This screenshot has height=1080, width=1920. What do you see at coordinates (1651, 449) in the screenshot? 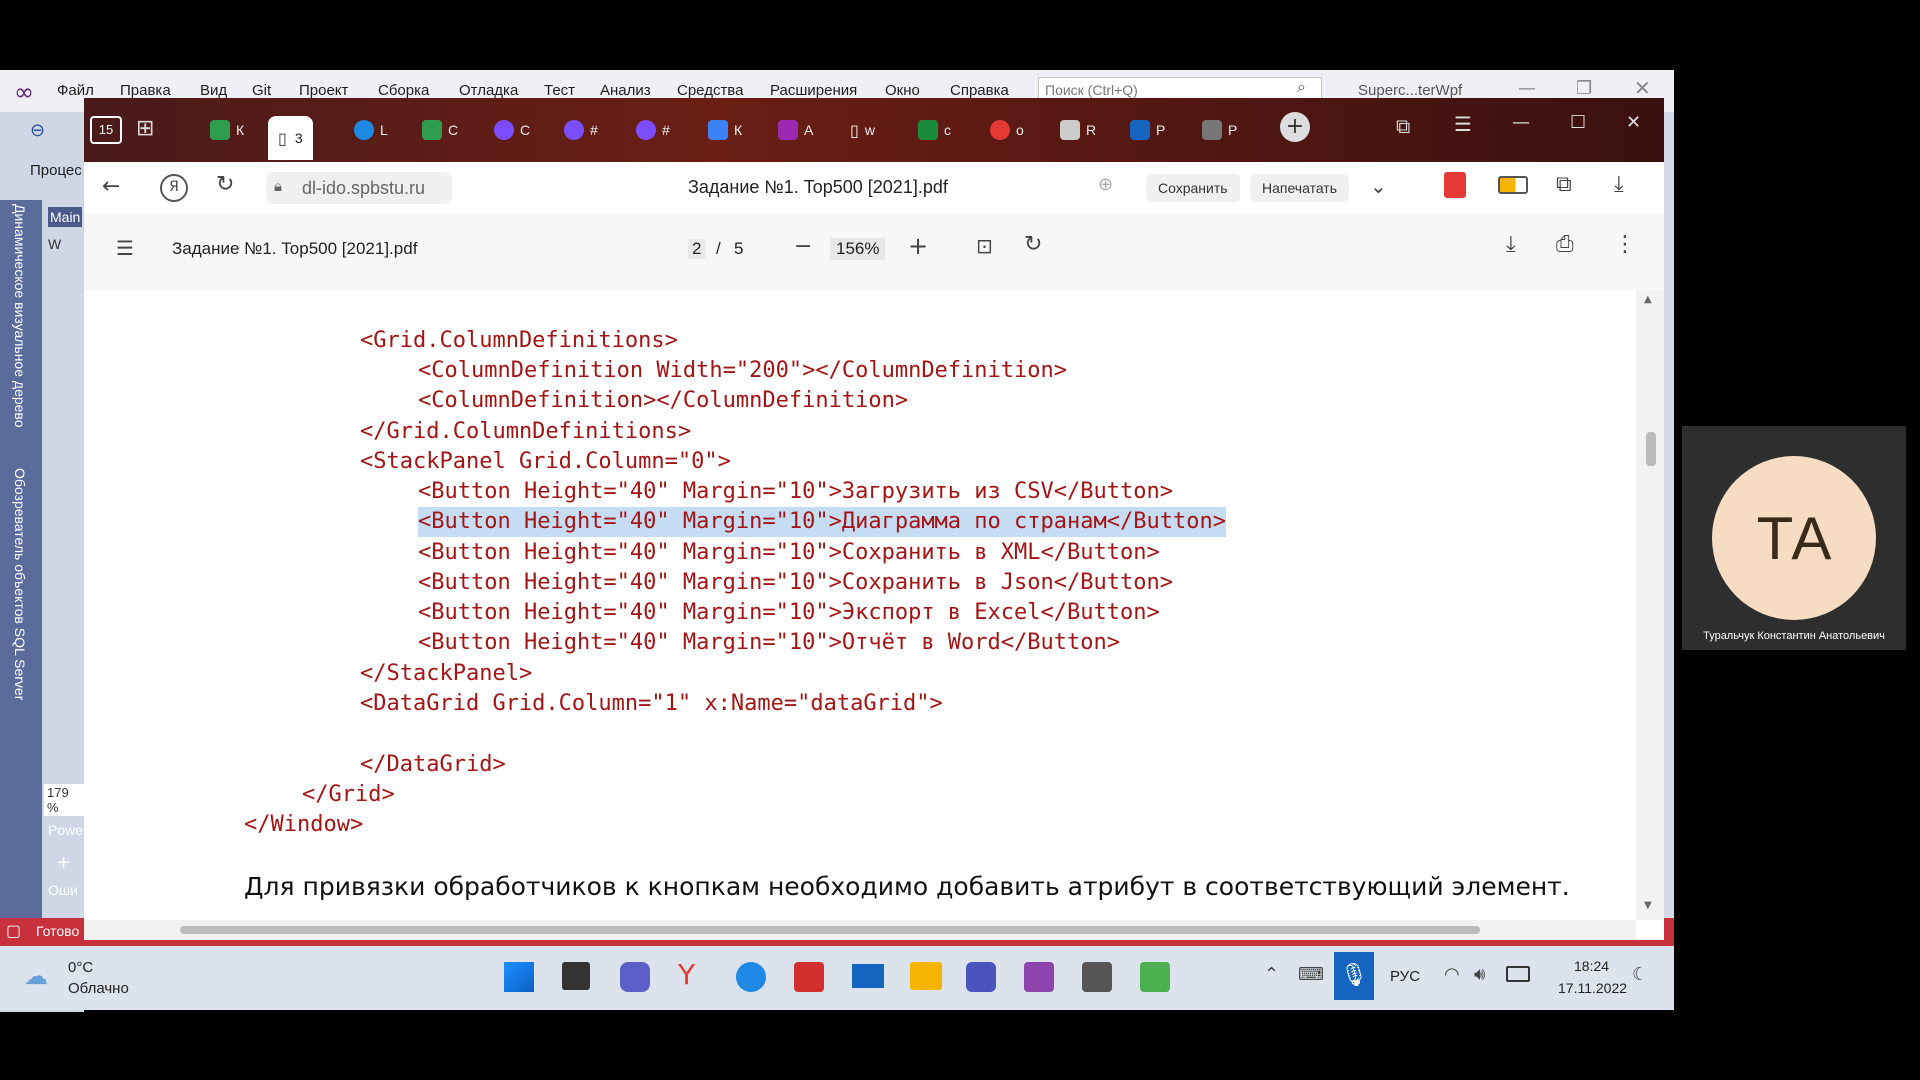
I see `scroll-thumb` at bounding box center [1651, 449].